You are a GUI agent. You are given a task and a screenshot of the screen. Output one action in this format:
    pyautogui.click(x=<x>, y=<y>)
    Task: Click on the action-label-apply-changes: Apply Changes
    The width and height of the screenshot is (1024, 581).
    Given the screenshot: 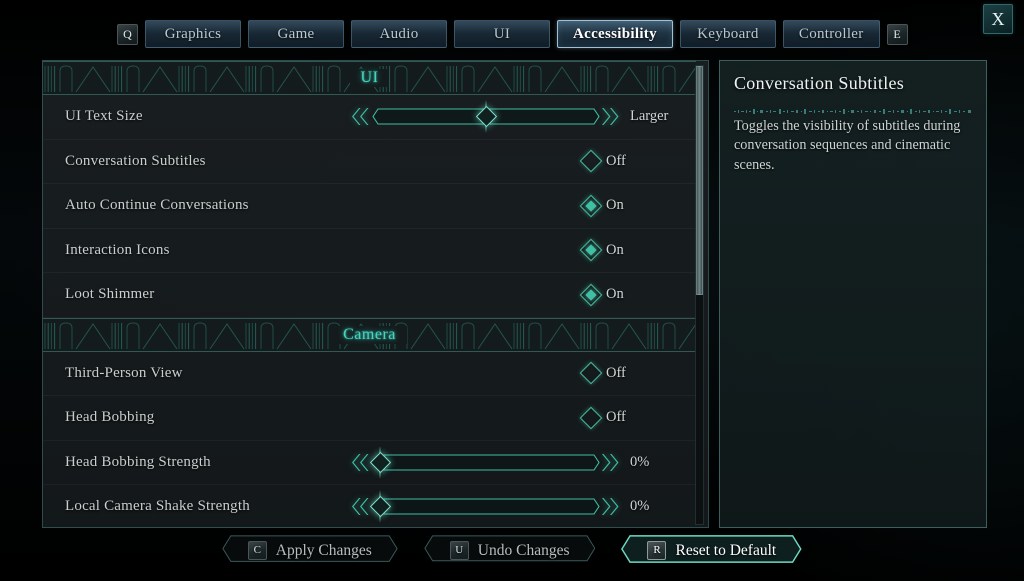 What is the action you would take?
    pyautogui.click(x=323, y=550)
    